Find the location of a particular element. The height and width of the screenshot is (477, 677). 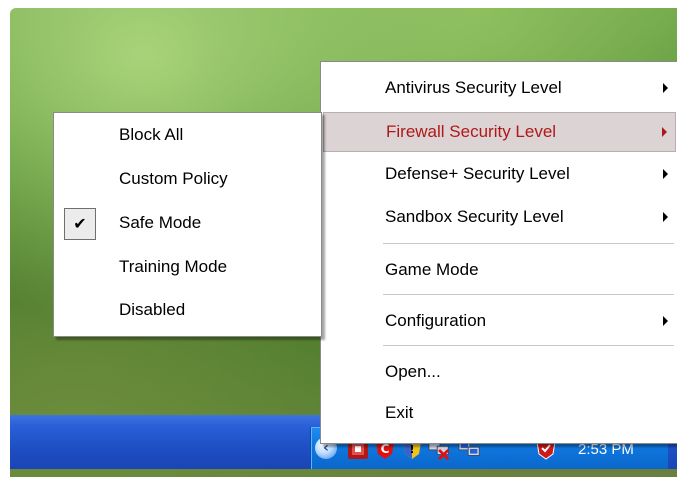

checkmark-icon: ✔ is located at coordinates (80, 224).